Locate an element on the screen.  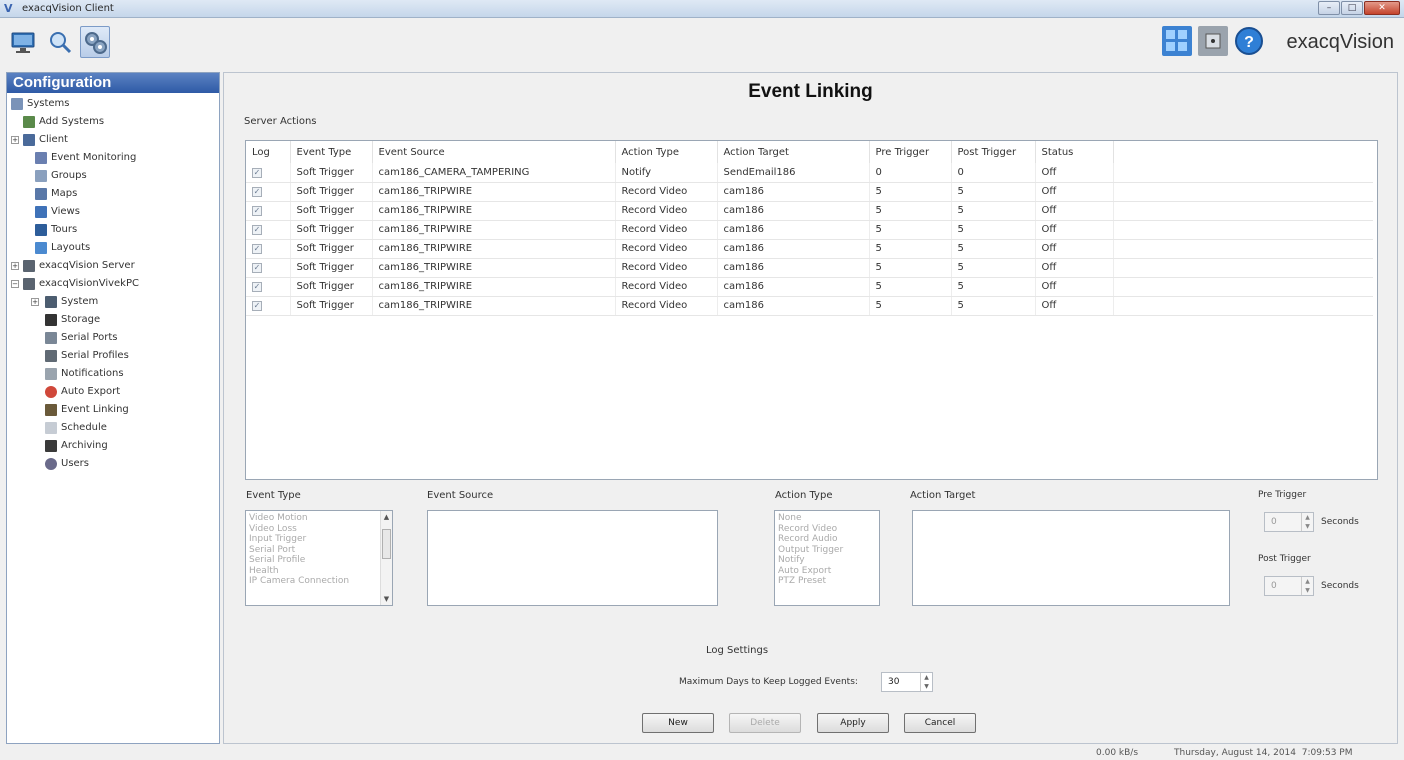
max-days-spinner: 30 ▲ ▼ is located at coordinates (907, 682).